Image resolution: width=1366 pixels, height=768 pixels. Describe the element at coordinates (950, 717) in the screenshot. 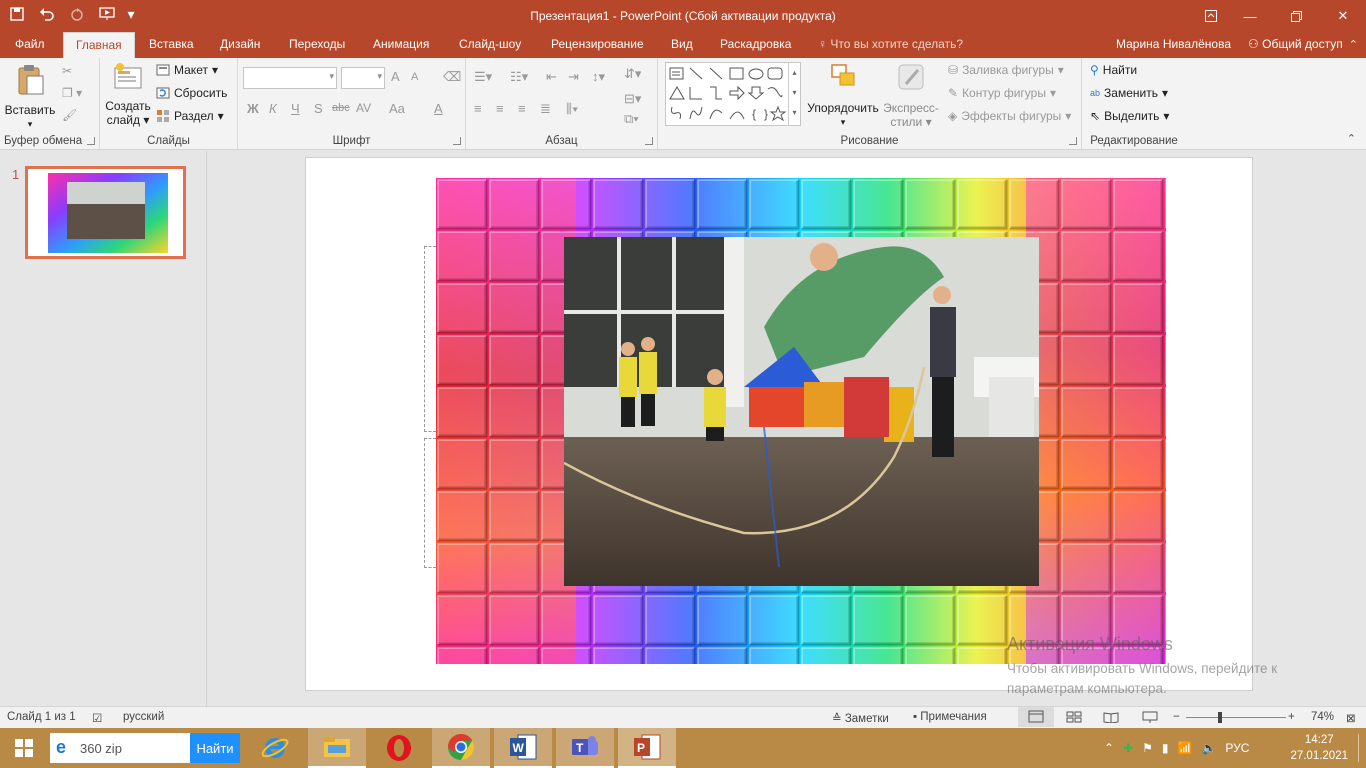

I see `comments-button: ▪ Примечания` at that location.